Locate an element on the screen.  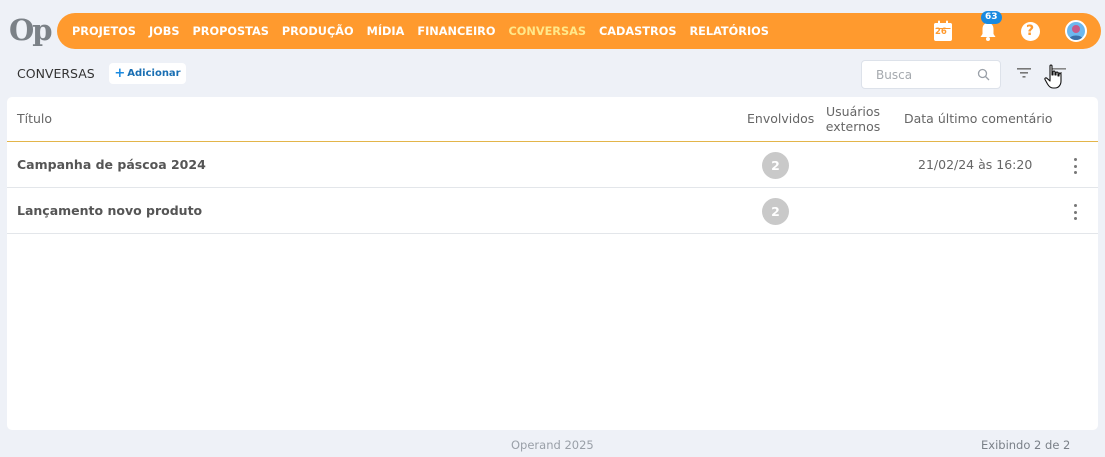
footer-record-count: Exibindo 2 de 2 is located at coordinates (1026, 445).